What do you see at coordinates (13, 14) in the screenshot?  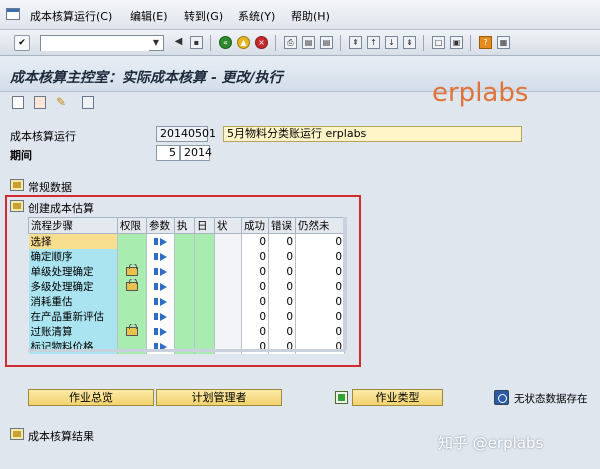 I see `window-menu-icon` at bounding box center [13, 14].